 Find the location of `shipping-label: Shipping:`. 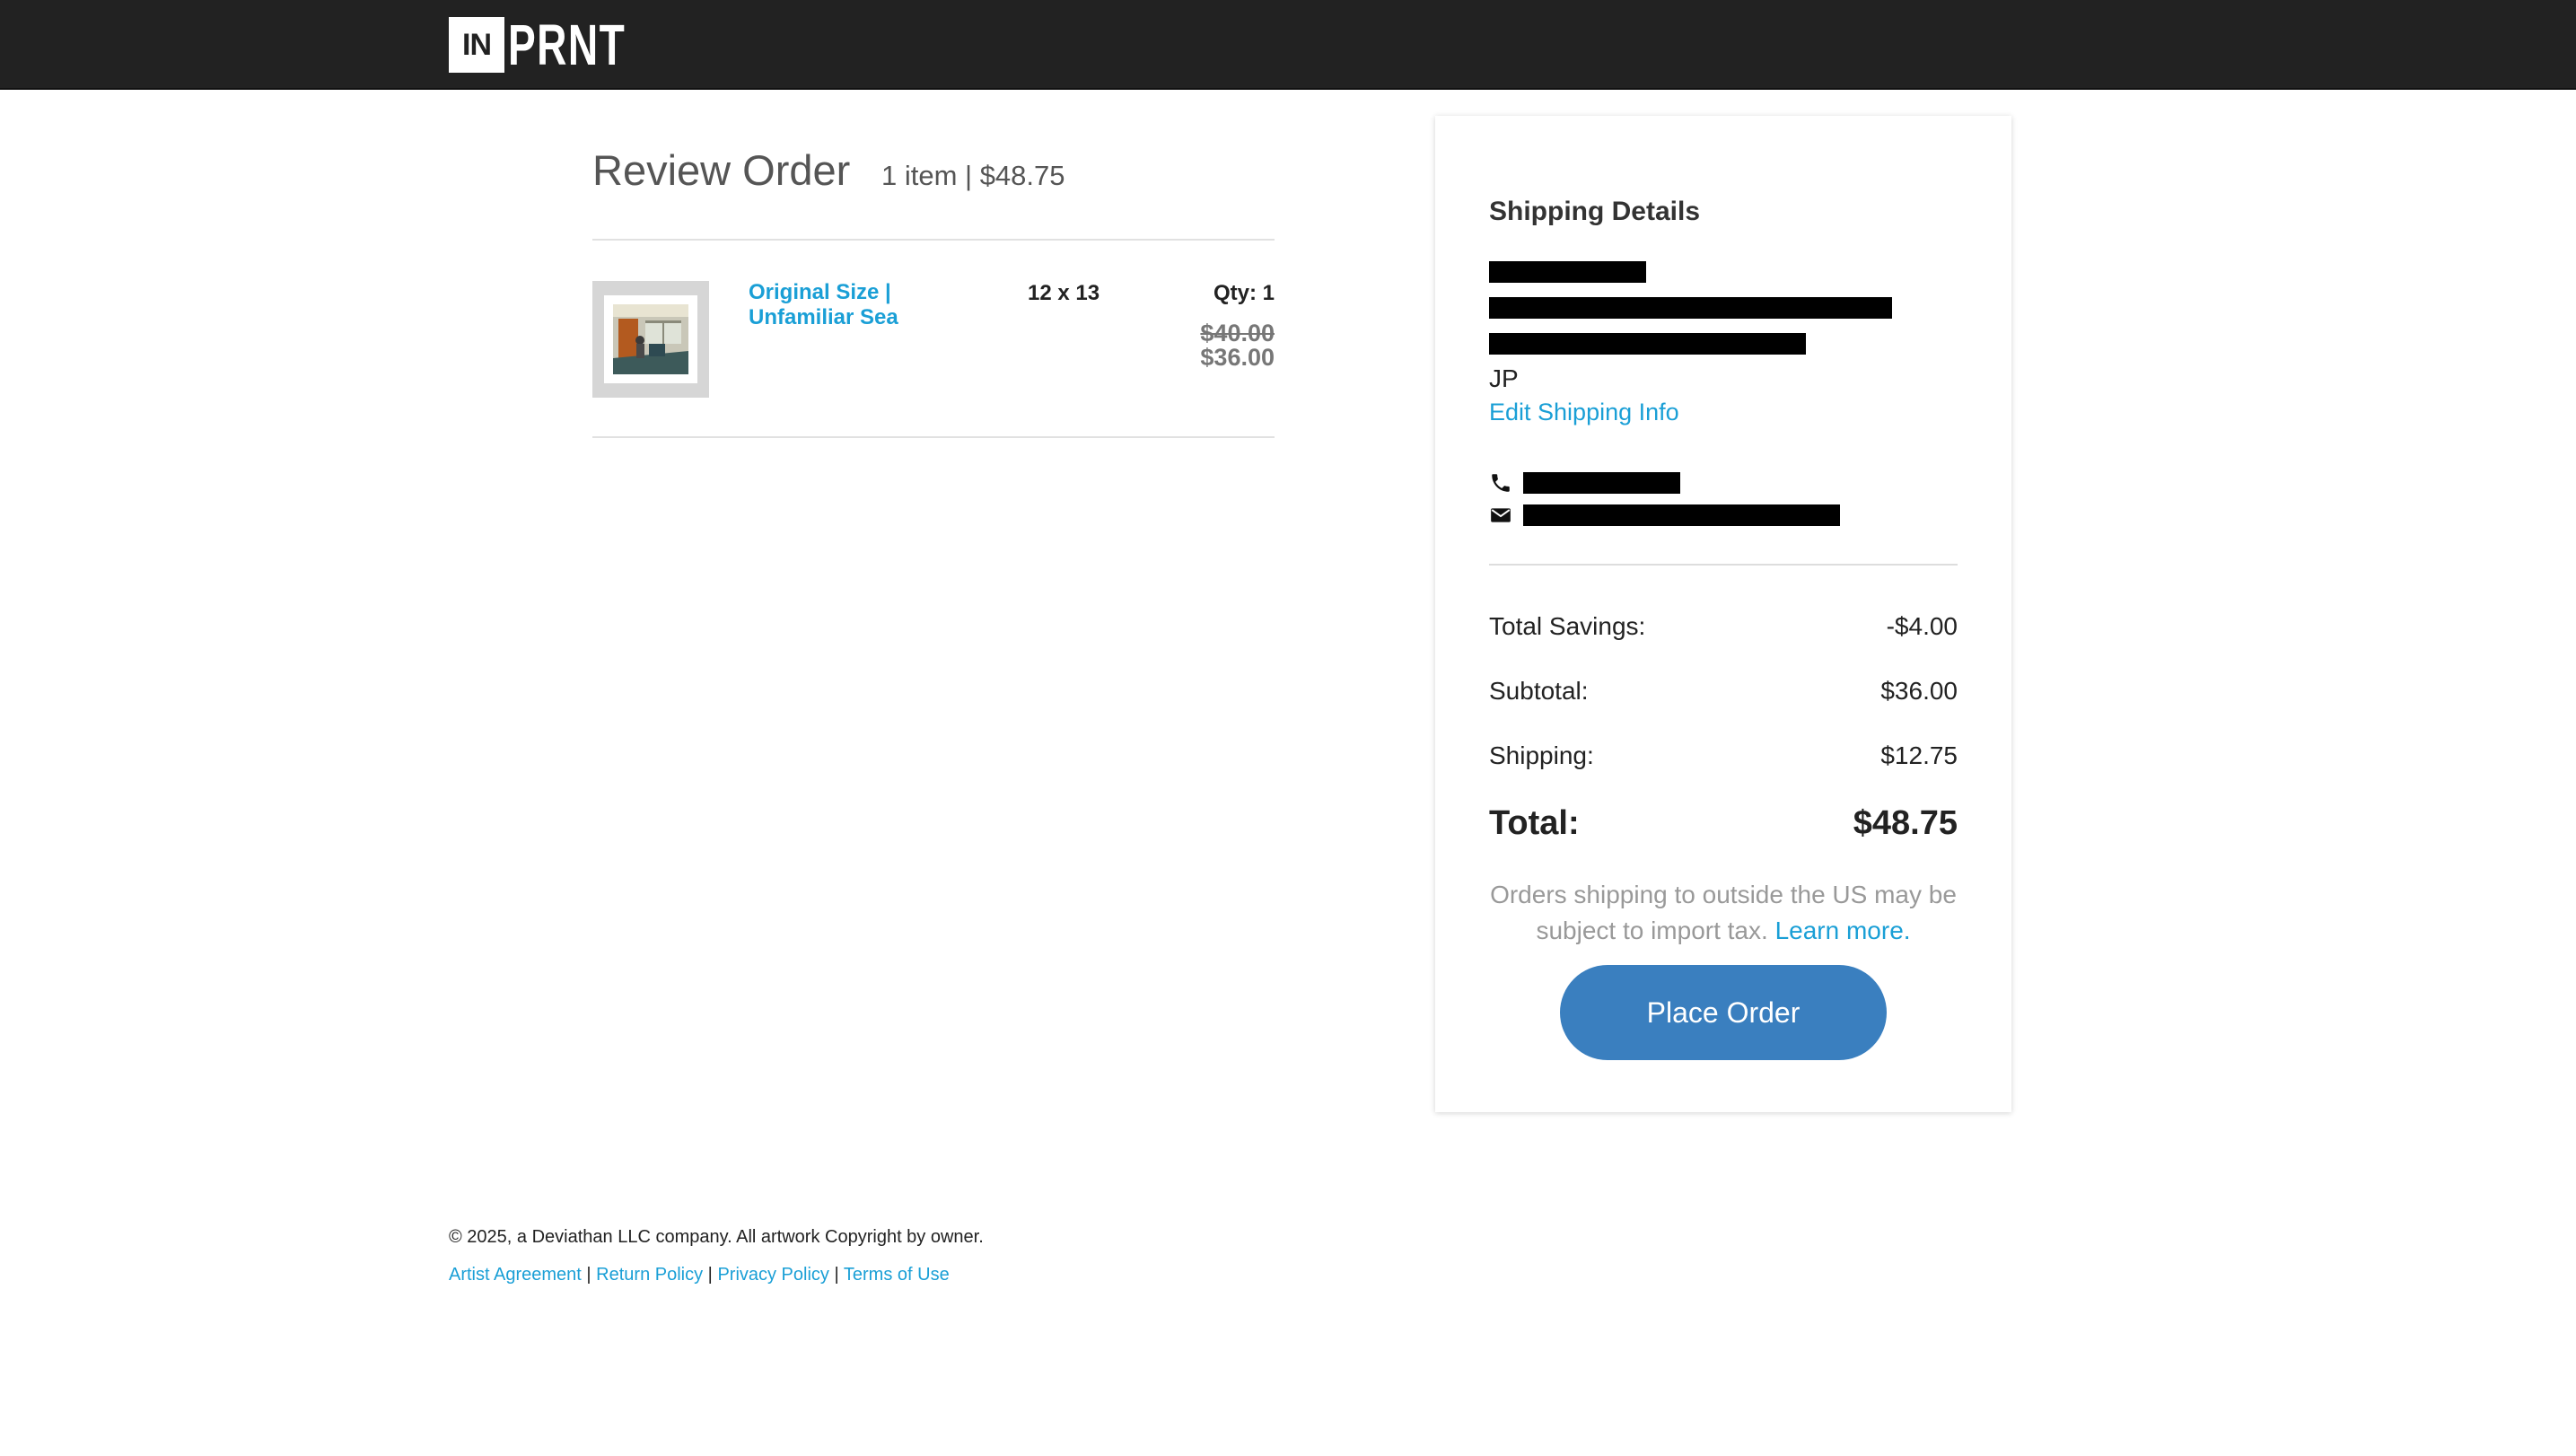

shipping-label: Shipping: is located at coordinates (1541, 755).